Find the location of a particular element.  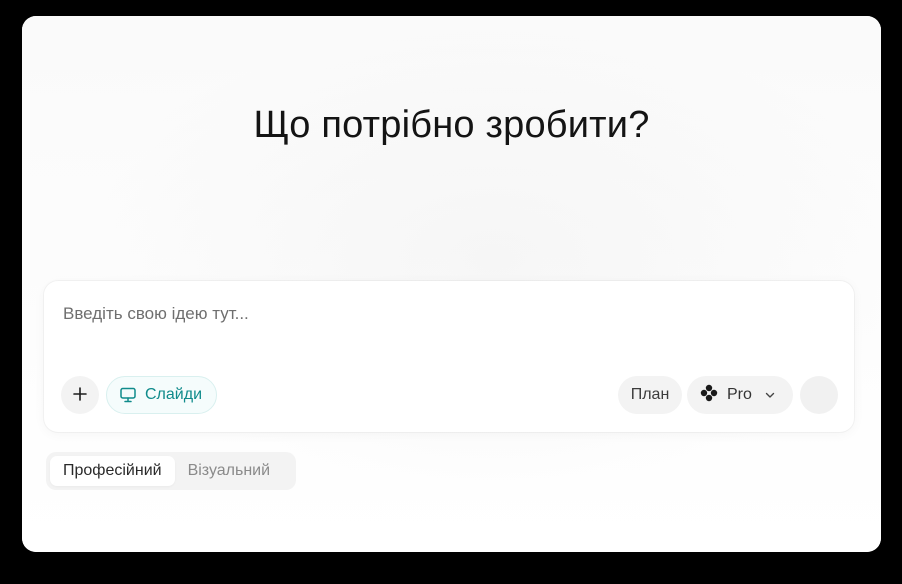

plus-icon is located at coordinates (80, 395).